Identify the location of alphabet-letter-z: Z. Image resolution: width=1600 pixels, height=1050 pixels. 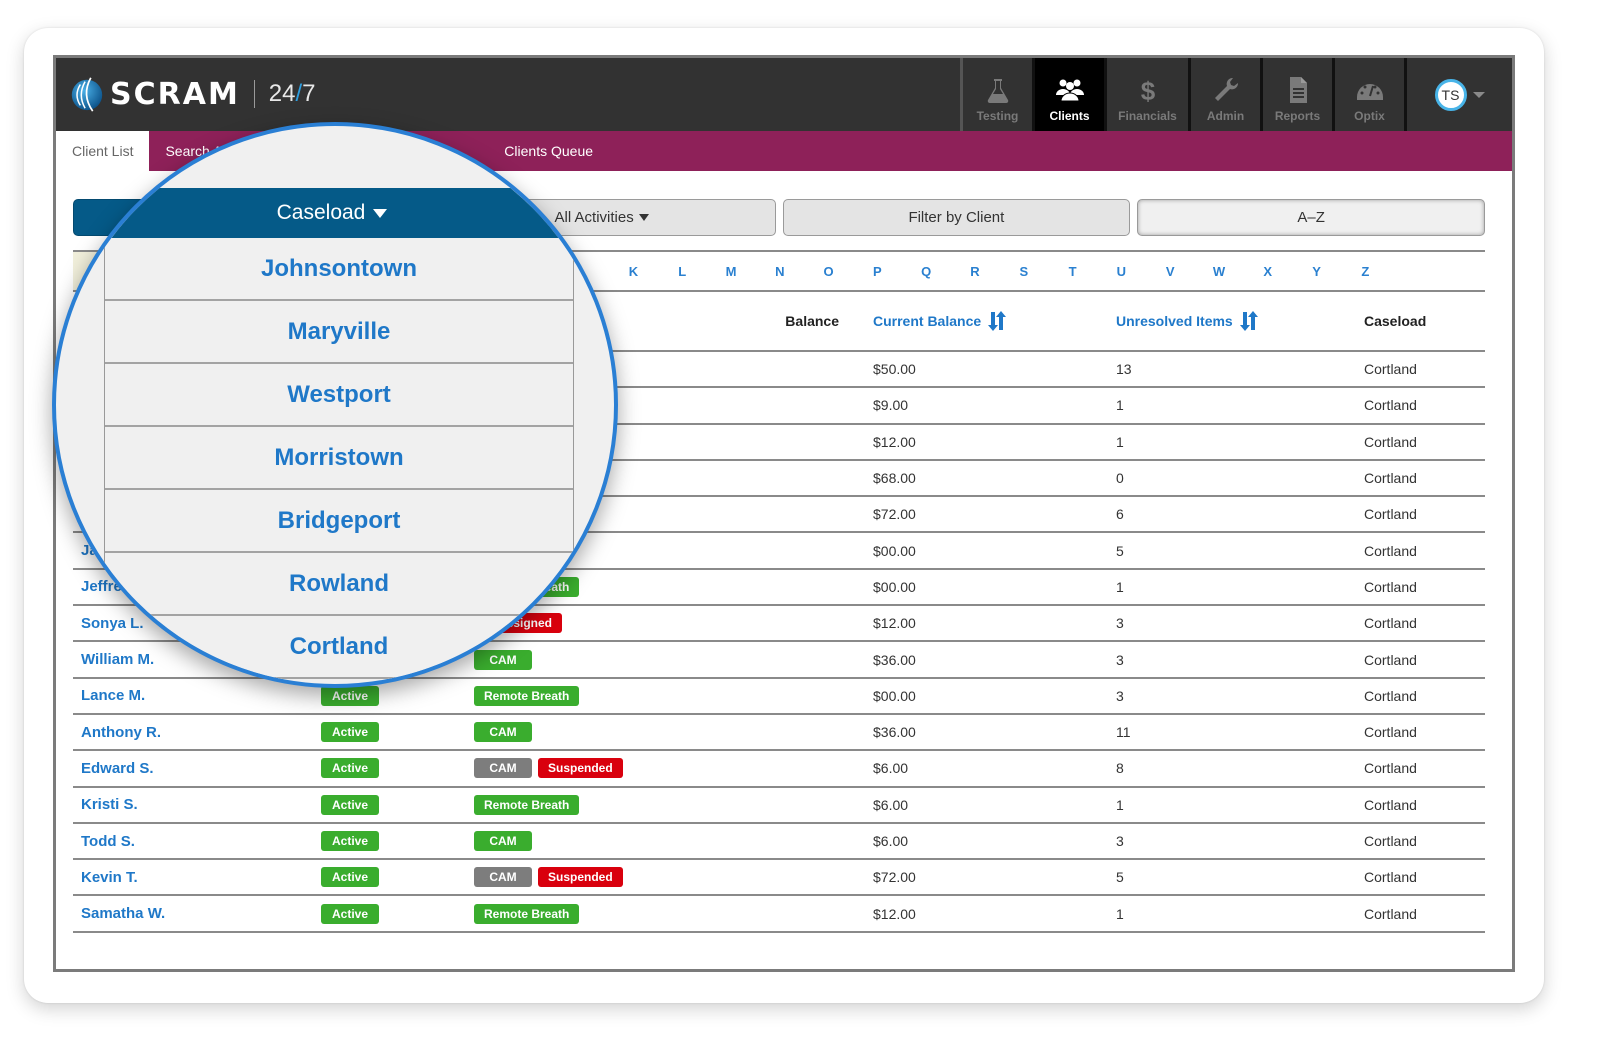
(1365, 271).